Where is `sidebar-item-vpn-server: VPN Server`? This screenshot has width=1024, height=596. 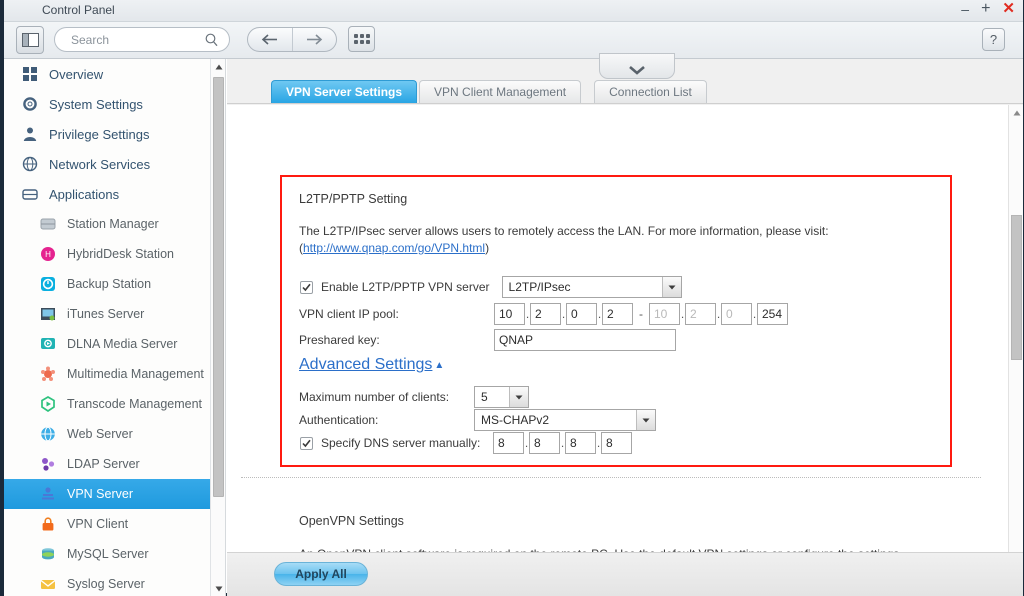 sidebar-item-vpn-server: VPN Server is located at coordinates (114, 494).